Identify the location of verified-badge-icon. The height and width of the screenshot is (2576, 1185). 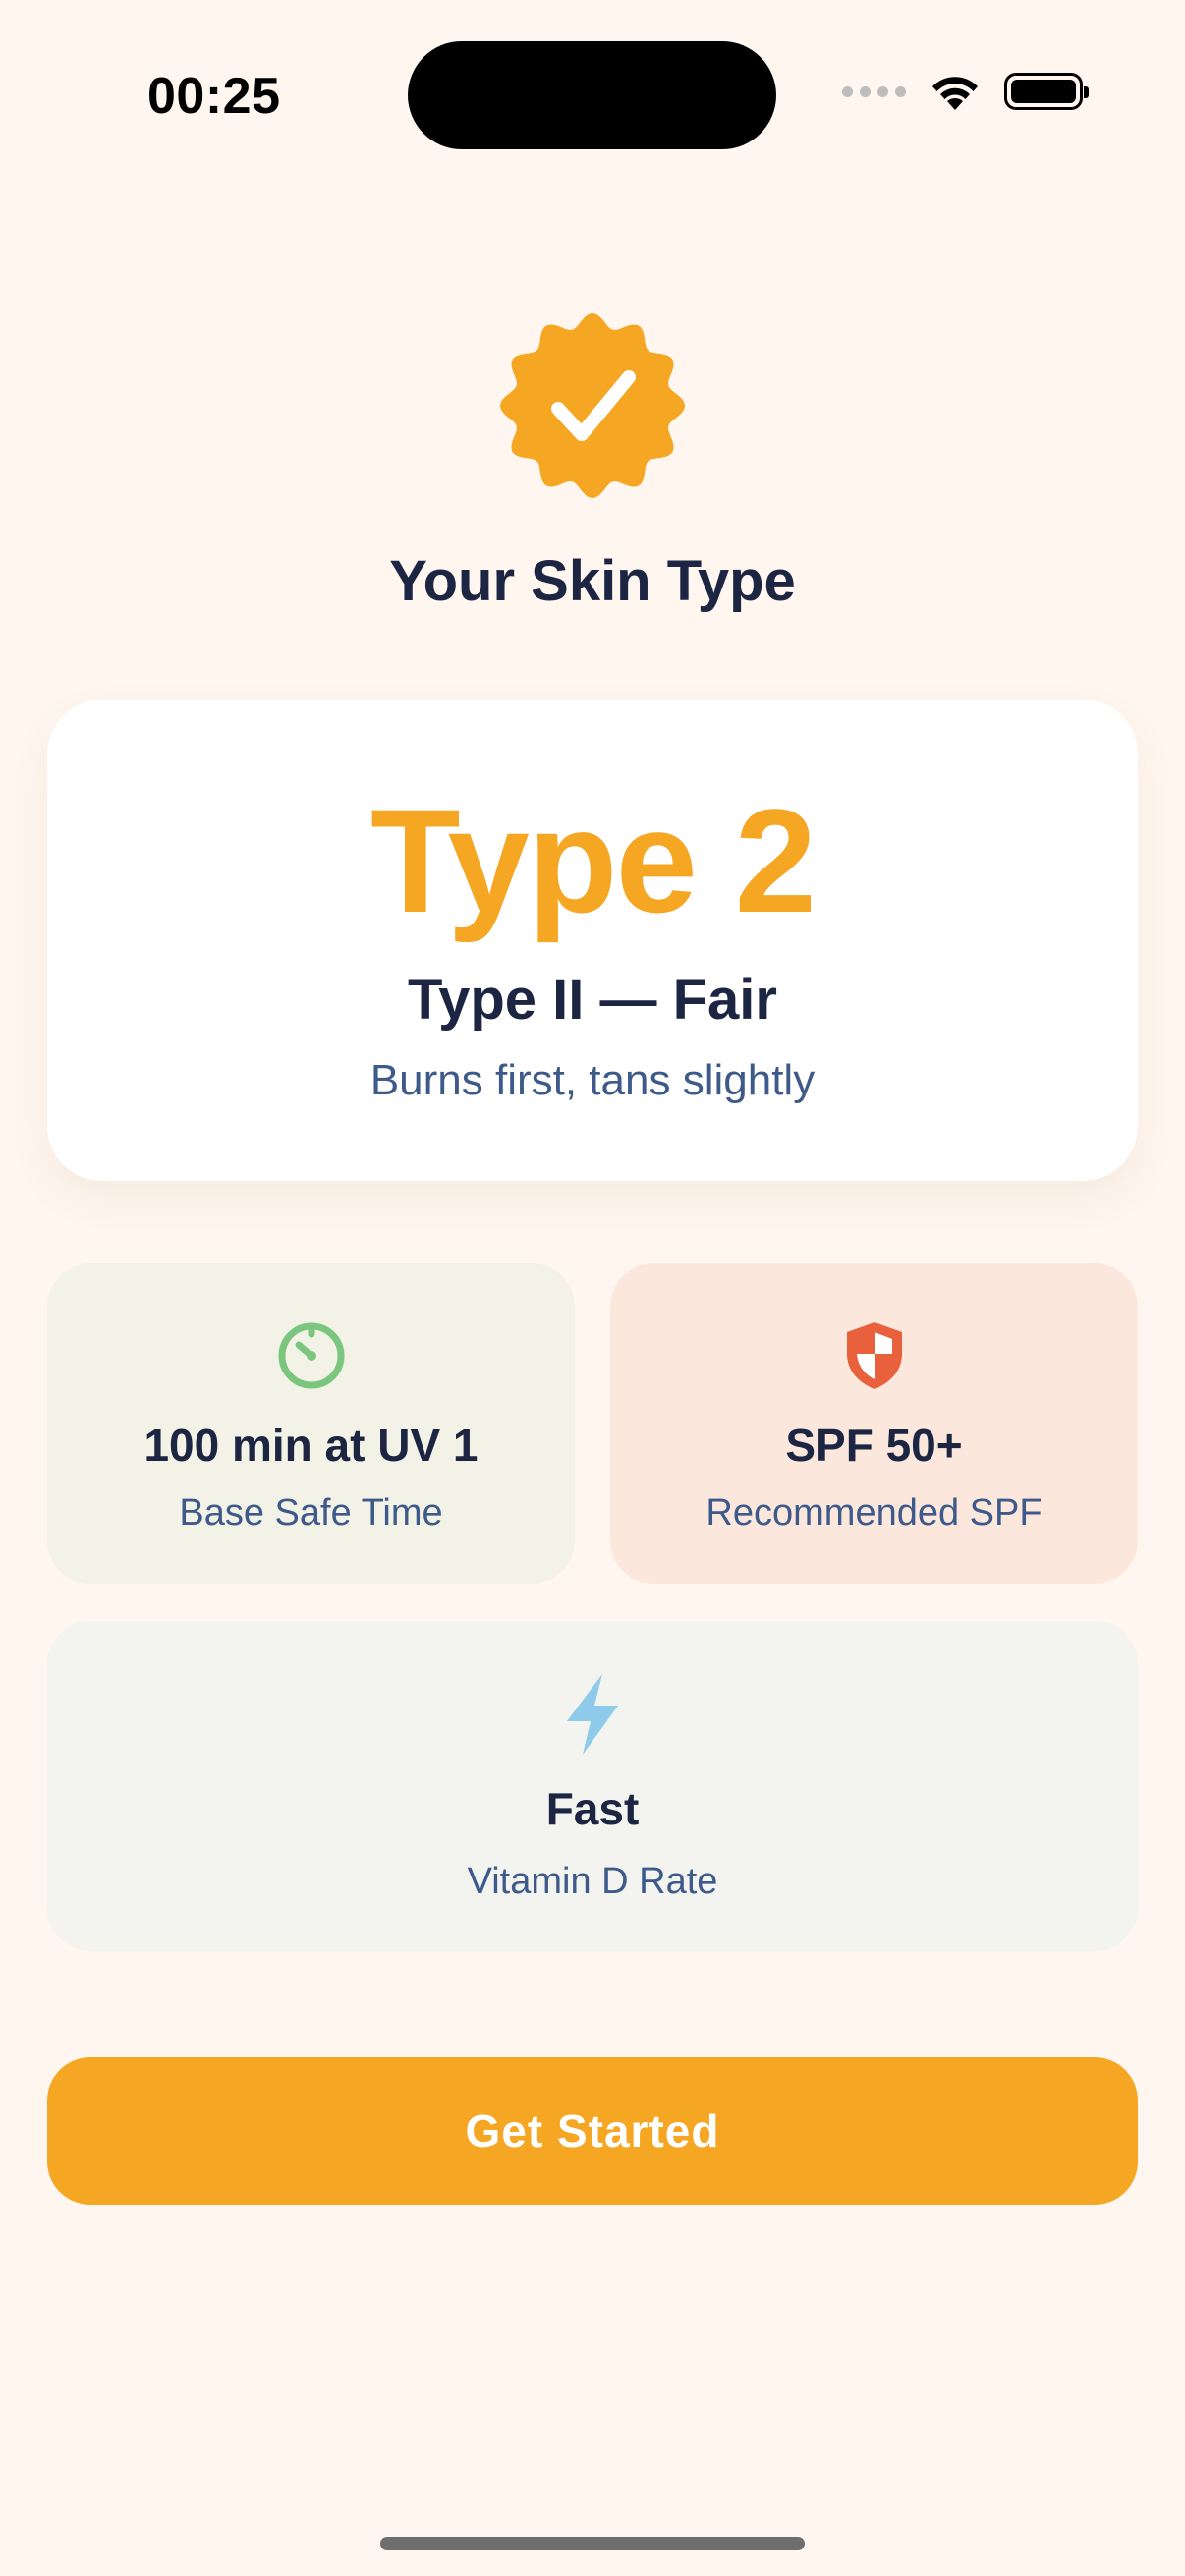
(592, 405).